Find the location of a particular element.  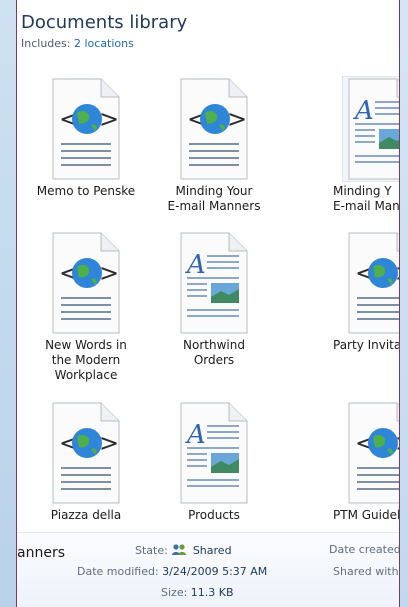

file-tile: A Northwind Orders is located at coordinates (214, 299).